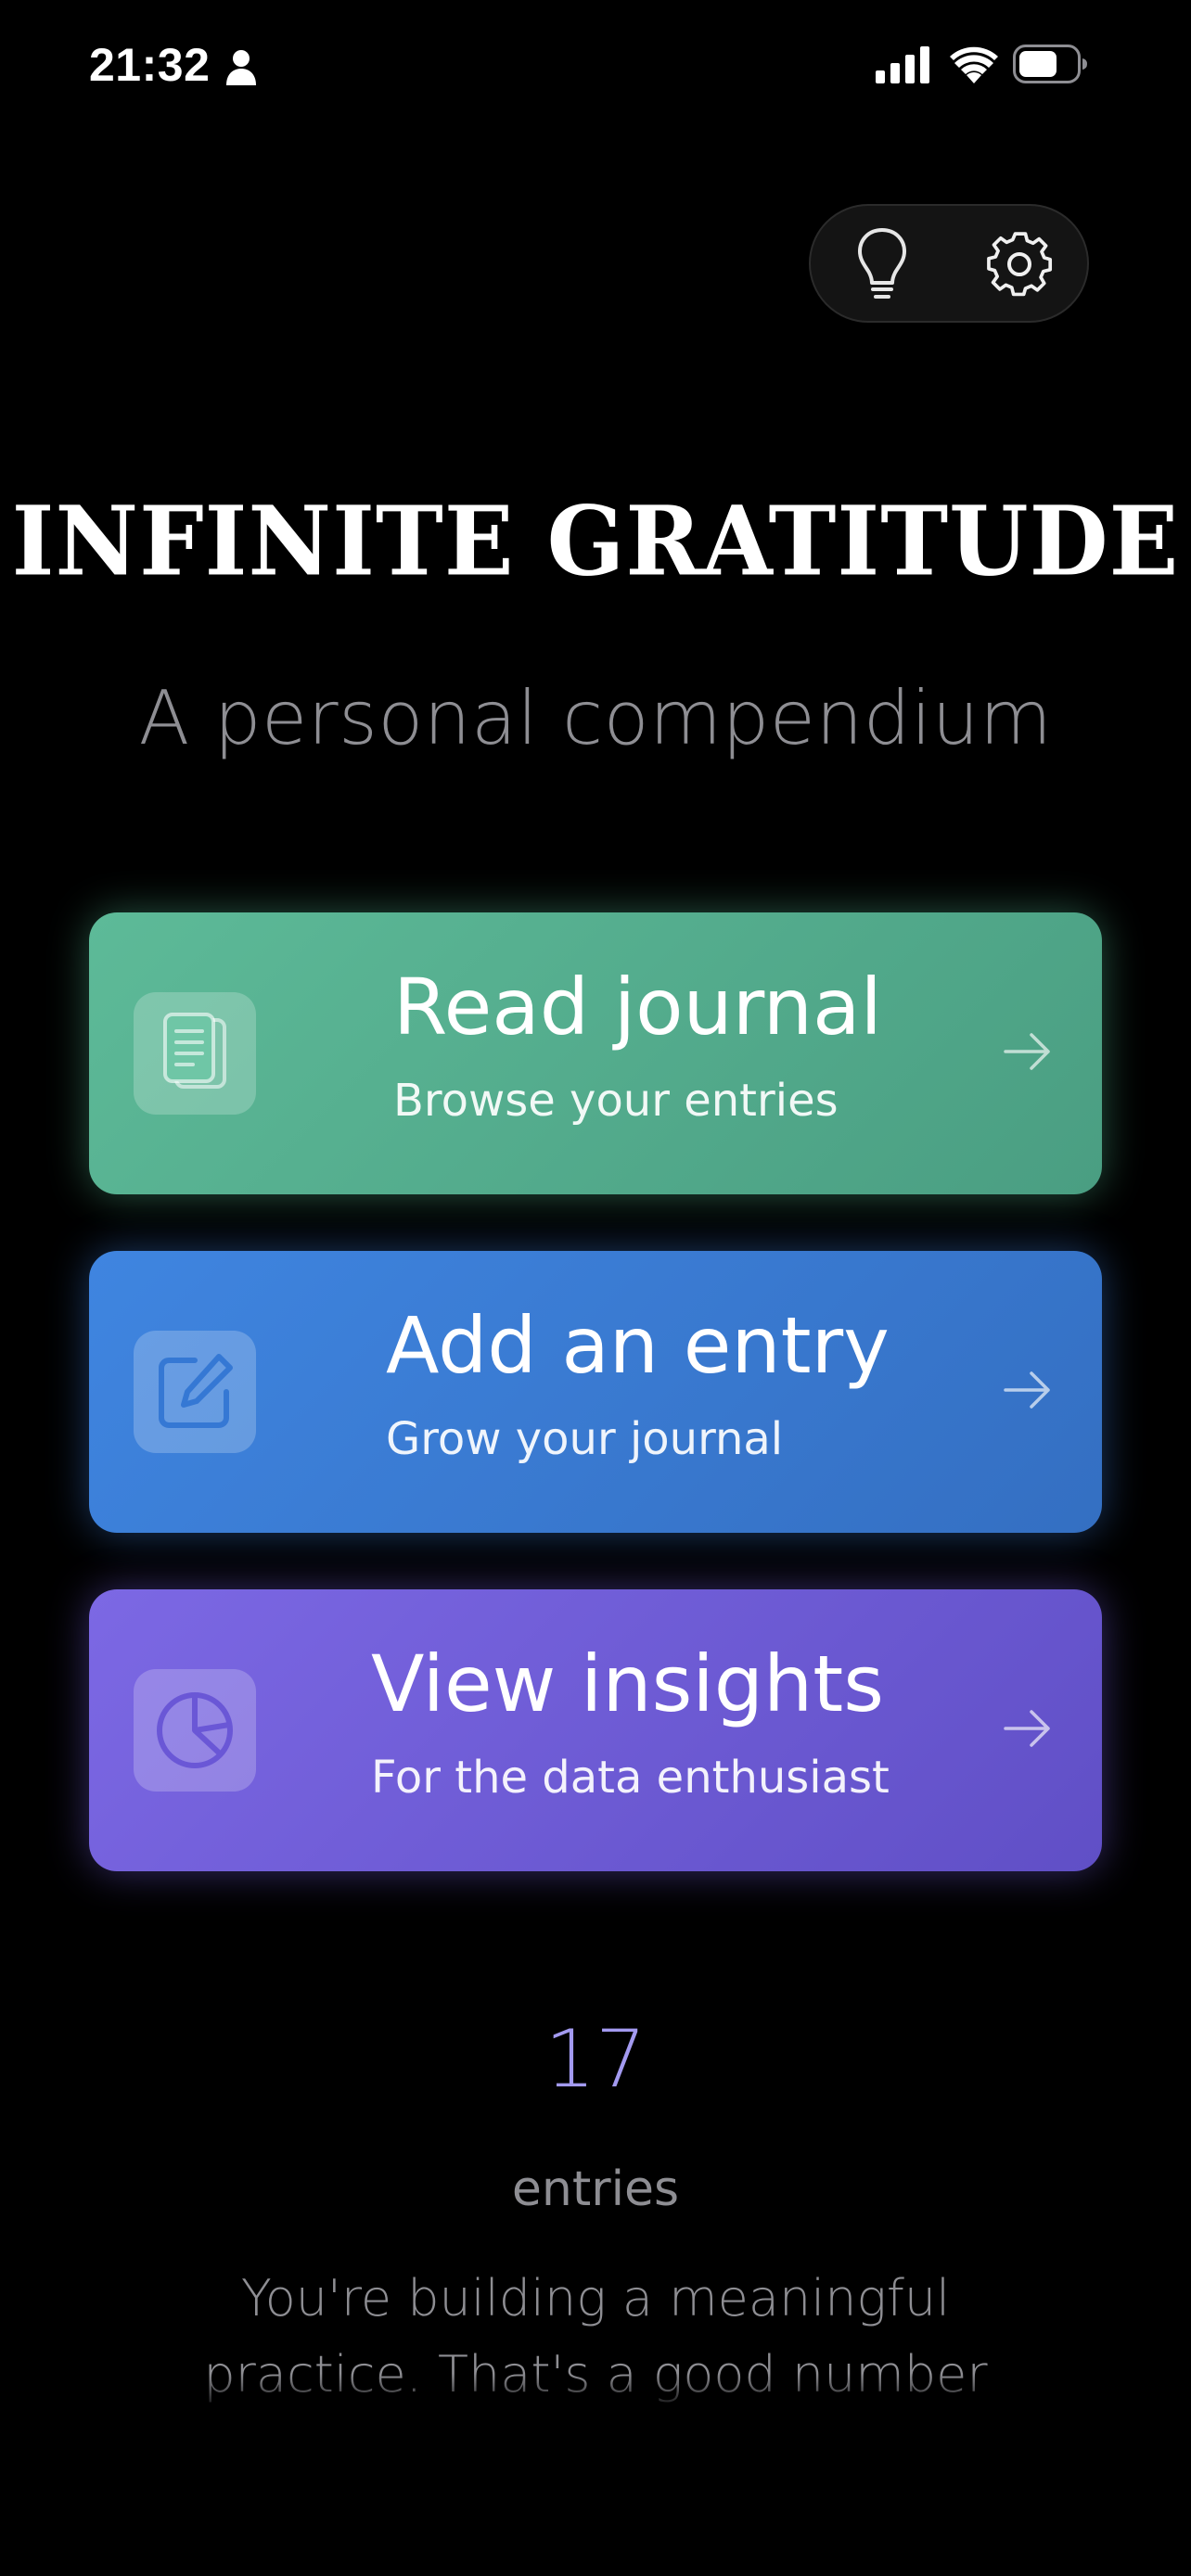 This screenshot has width=1191, height=2576. I want to click on add-entry-card: Add an entry Grow your journal, so click(595, 1392).